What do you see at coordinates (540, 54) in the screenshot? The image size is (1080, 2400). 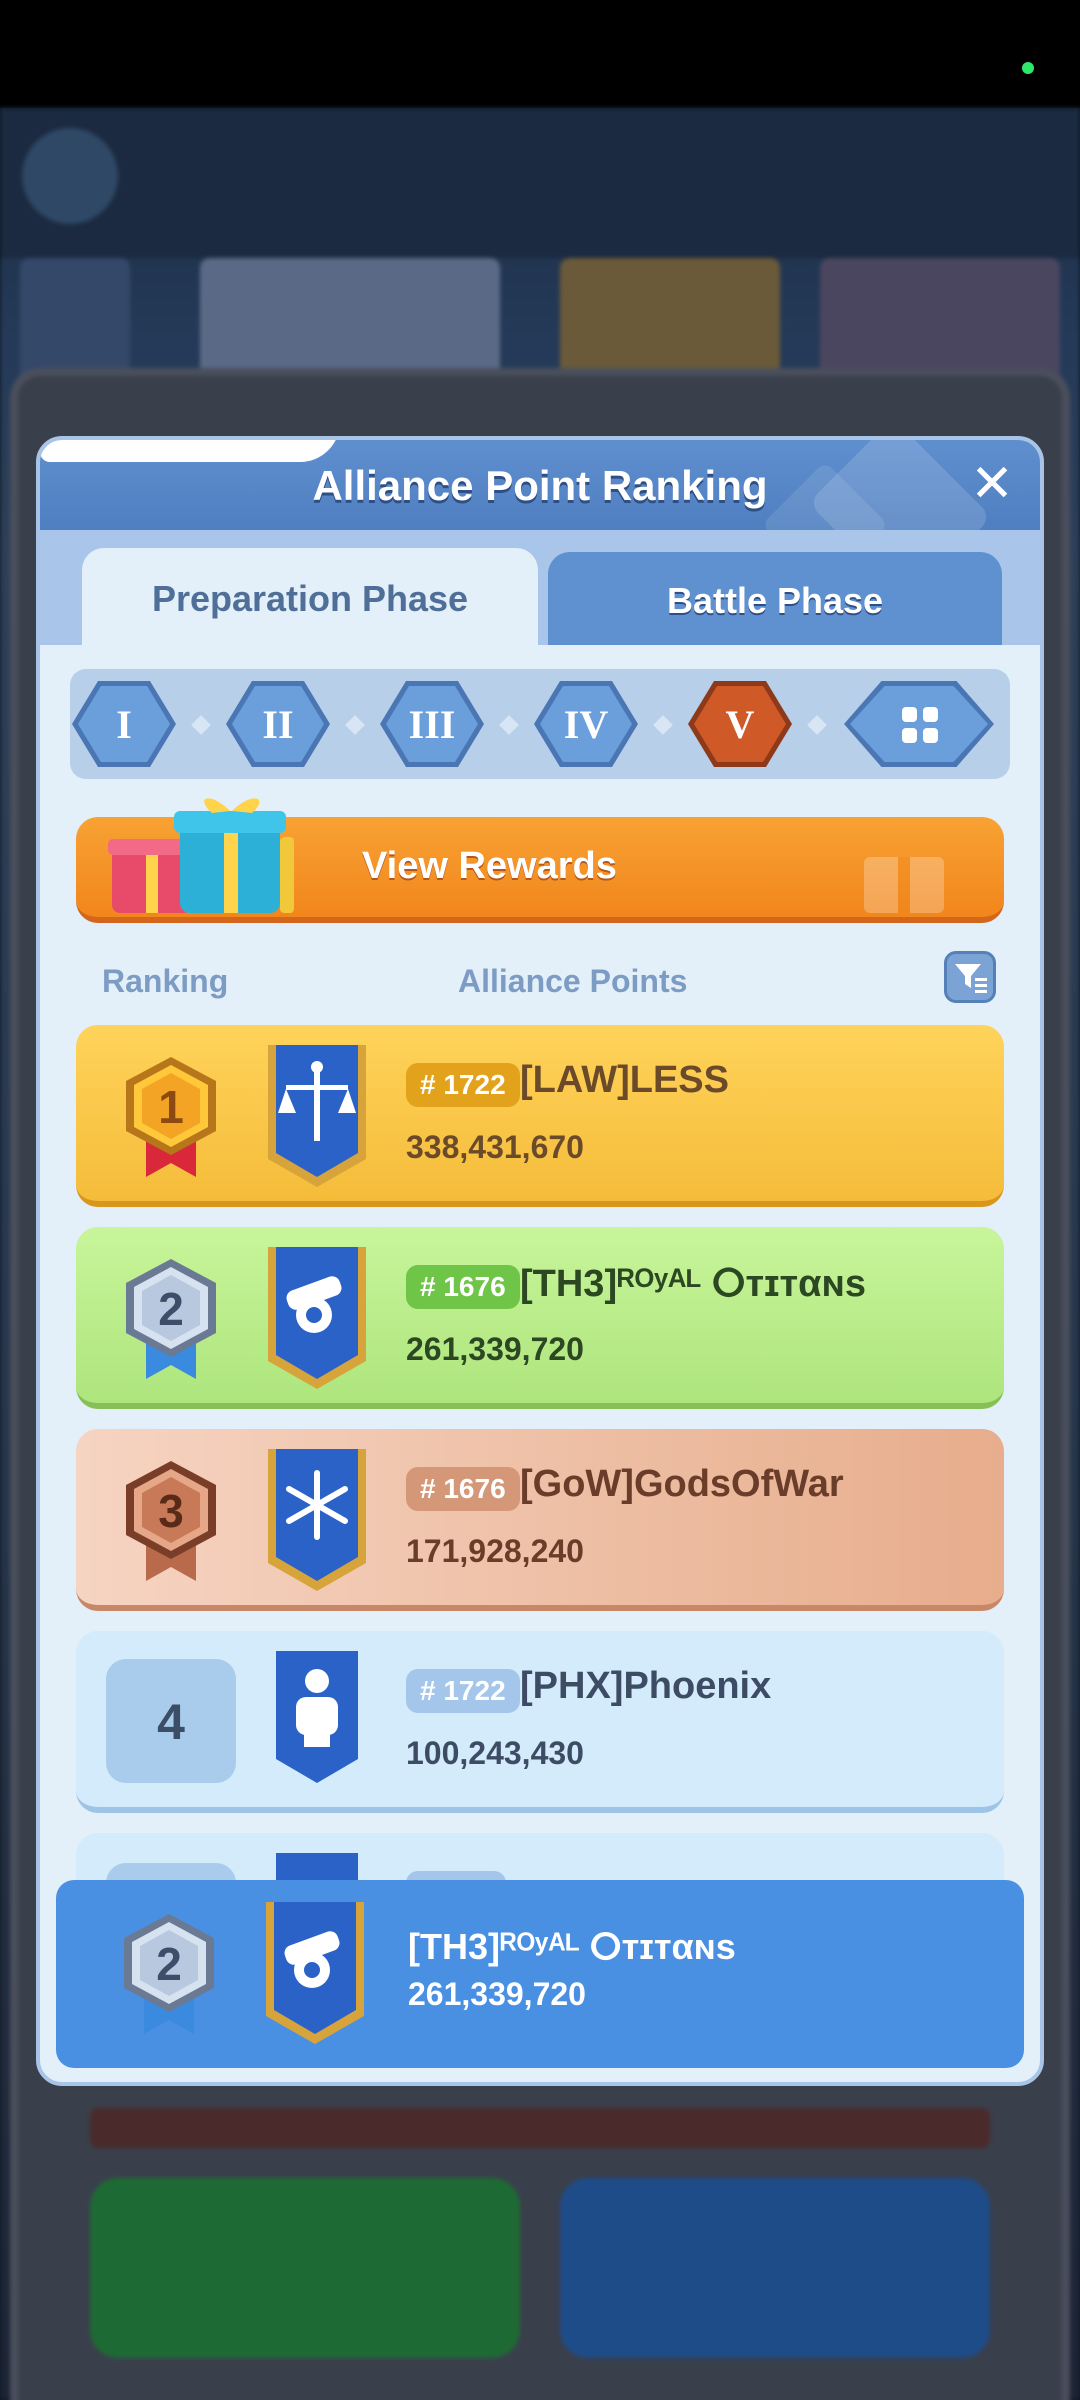 I see `status-bar` at bounding box center [540, 54].